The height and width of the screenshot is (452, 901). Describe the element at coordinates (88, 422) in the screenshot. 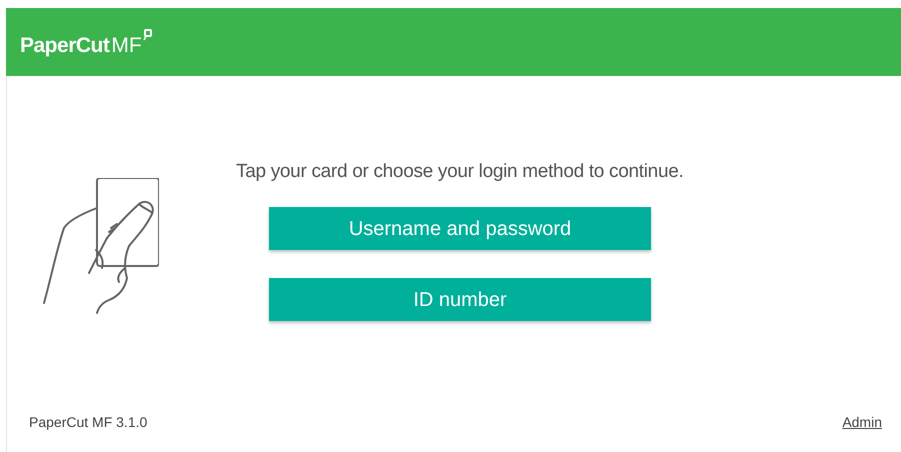

I see `version-text: PaperCut MF 3.1.0` at that location.